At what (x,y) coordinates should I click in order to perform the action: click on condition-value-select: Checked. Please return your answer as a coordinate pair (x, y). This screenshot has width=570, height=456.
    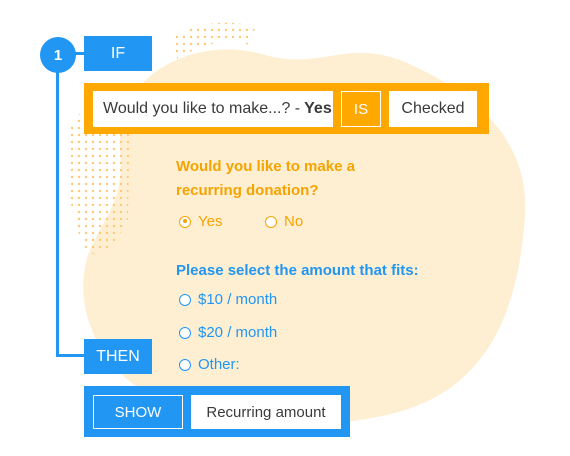
    Looking at the image, I should click on (433, 109).